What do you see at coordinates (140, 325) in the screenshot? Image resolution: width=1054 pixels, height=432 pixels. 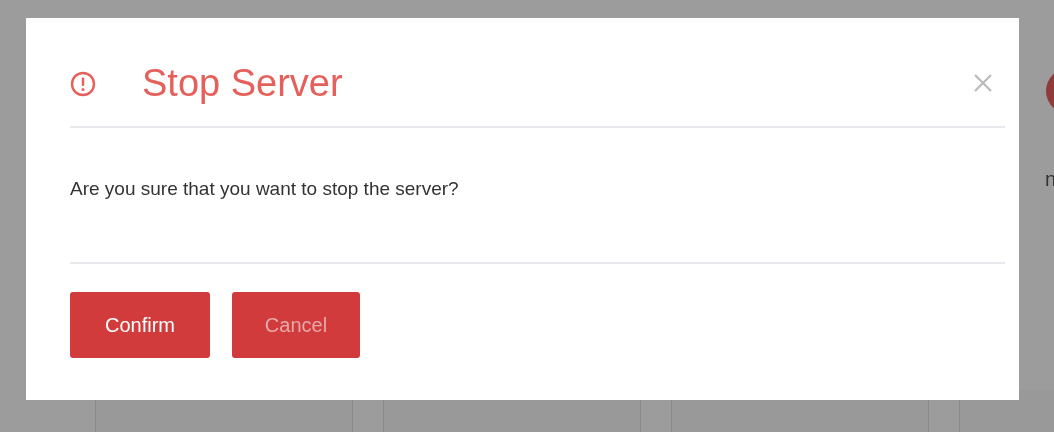 I see `dialog-button: Confirm` at bounding box center [140, 325].